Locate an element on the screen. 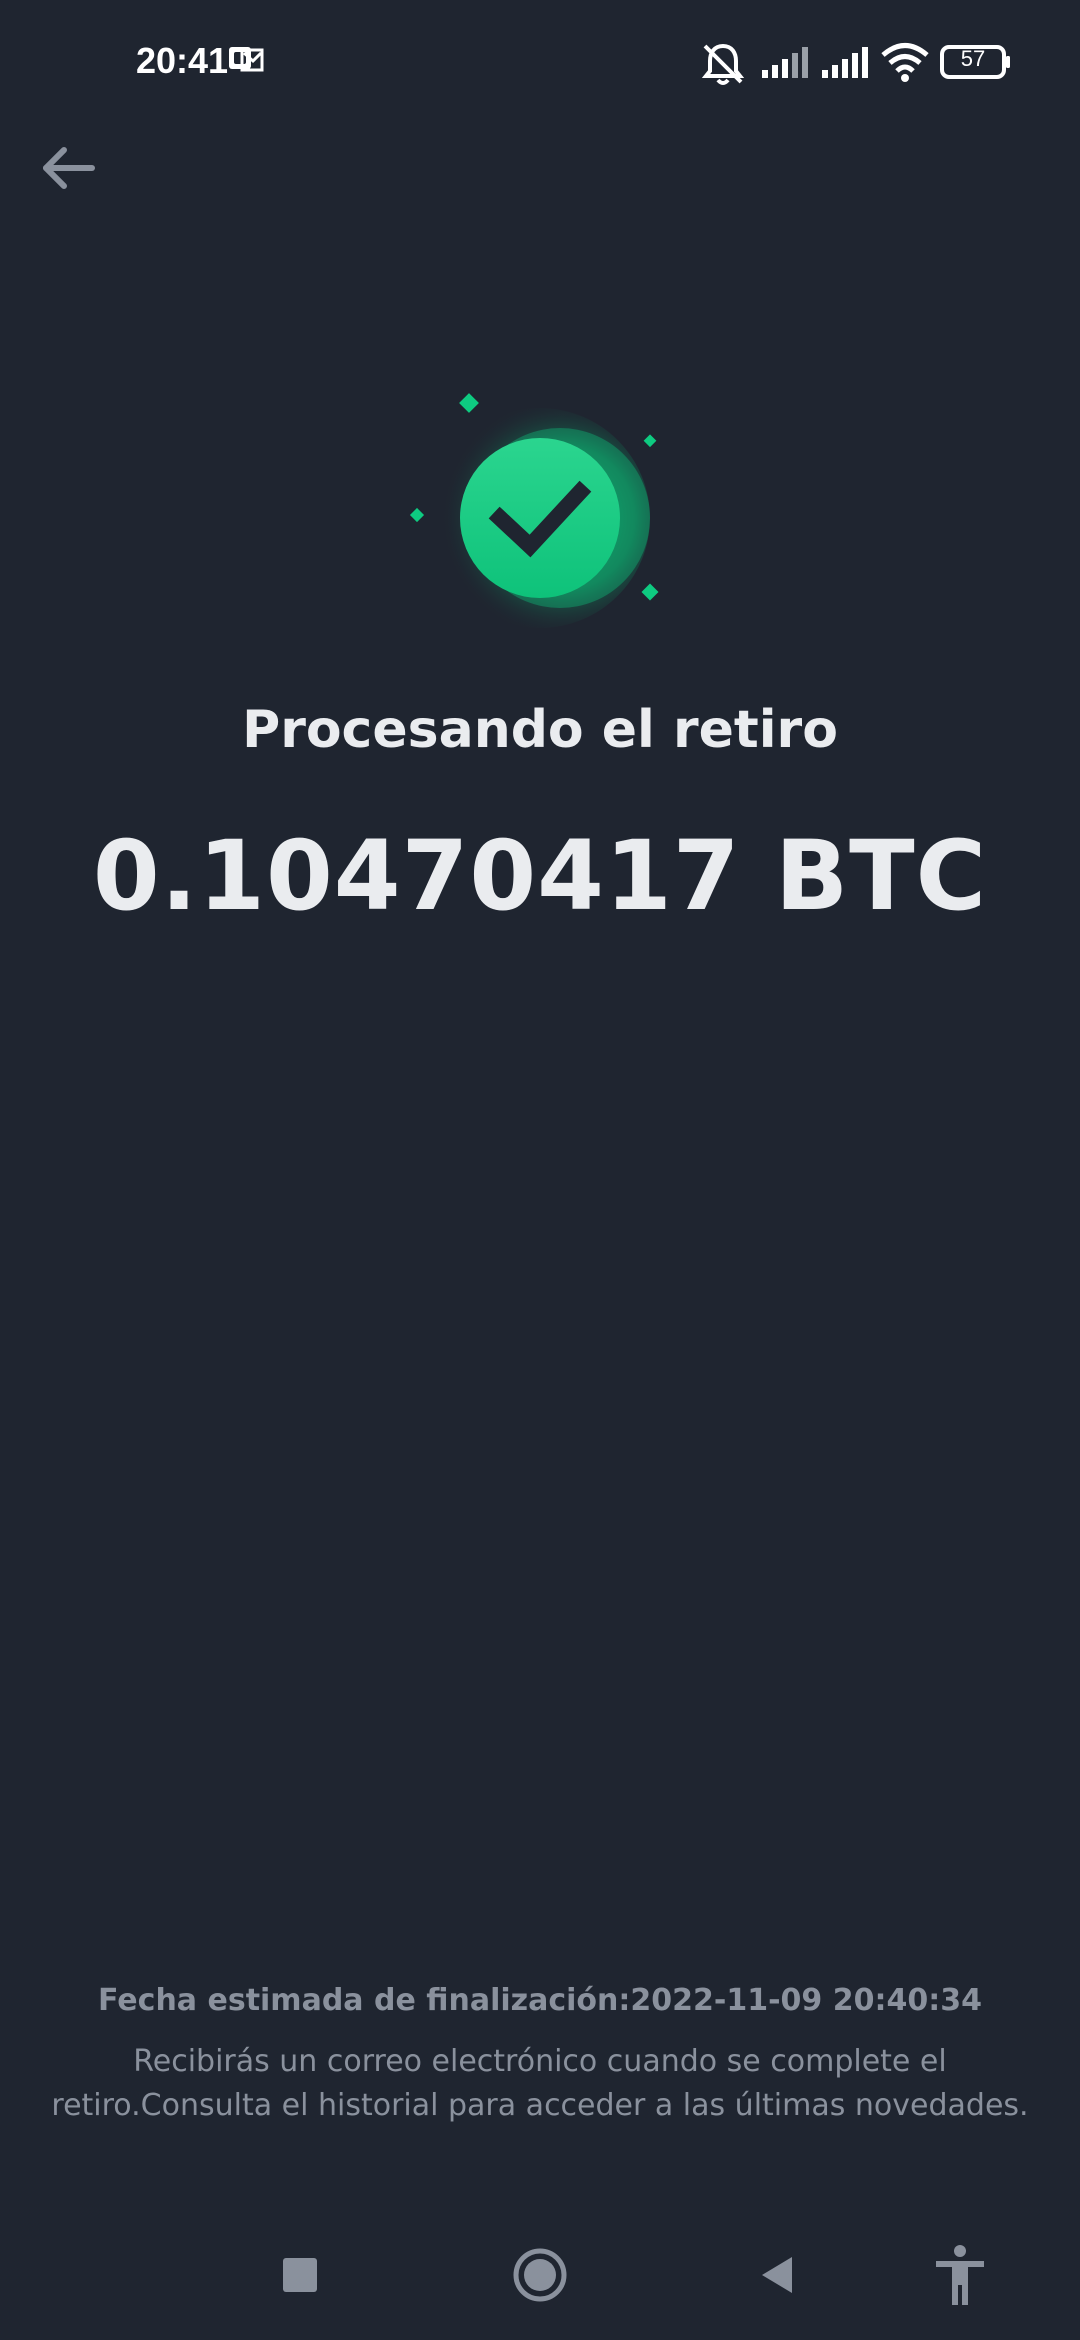  accessibility-button is located at coordinates (960, 2275).